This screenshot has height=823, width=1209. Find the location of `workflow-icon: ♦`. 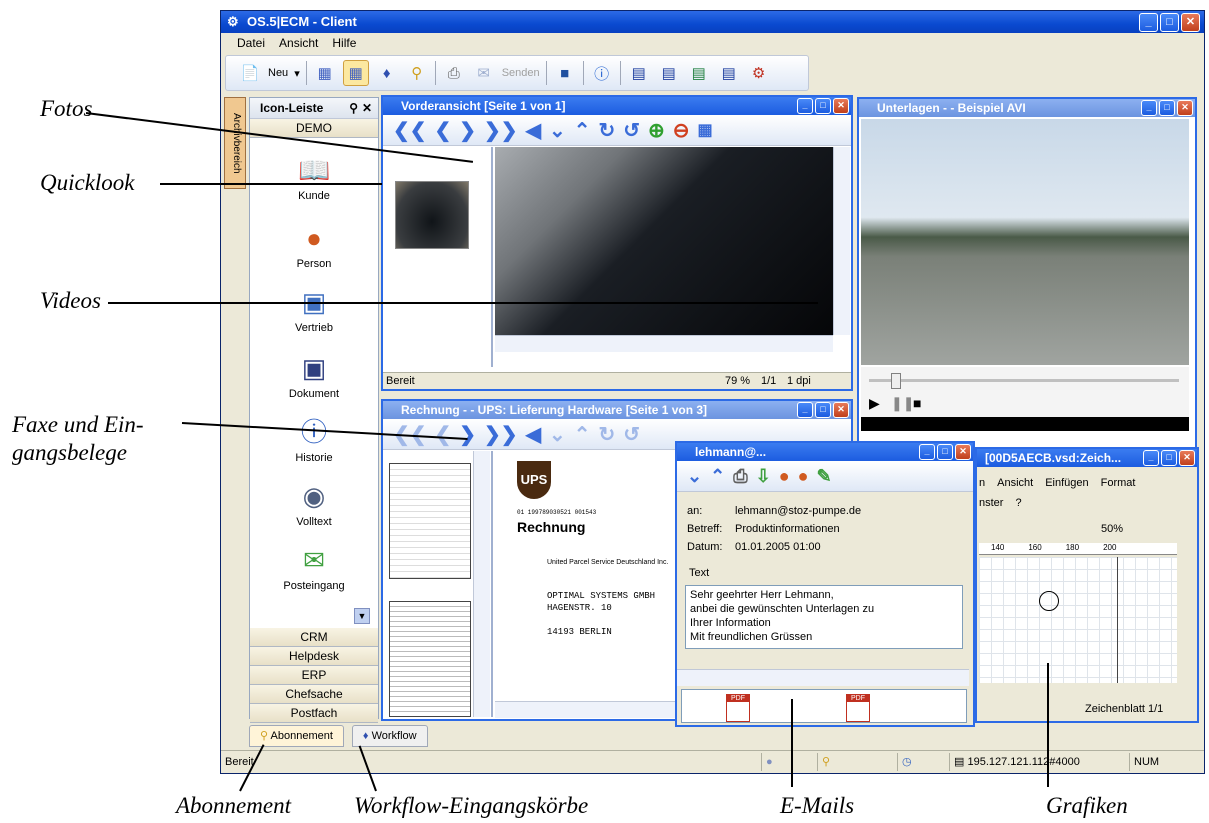

workflow-icon: ♦ is located at coordinates (387, 73).